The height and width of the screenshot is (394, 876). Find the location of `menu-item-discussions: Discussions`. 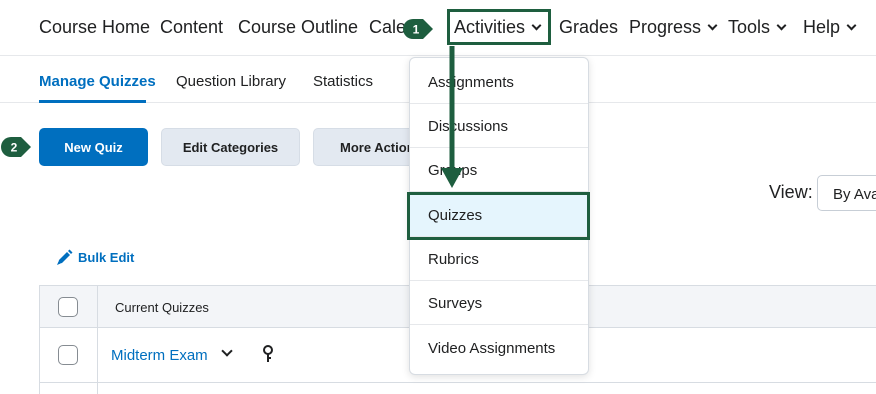

menu-item-discussions: Discussions is located at coordinates (499, 126).